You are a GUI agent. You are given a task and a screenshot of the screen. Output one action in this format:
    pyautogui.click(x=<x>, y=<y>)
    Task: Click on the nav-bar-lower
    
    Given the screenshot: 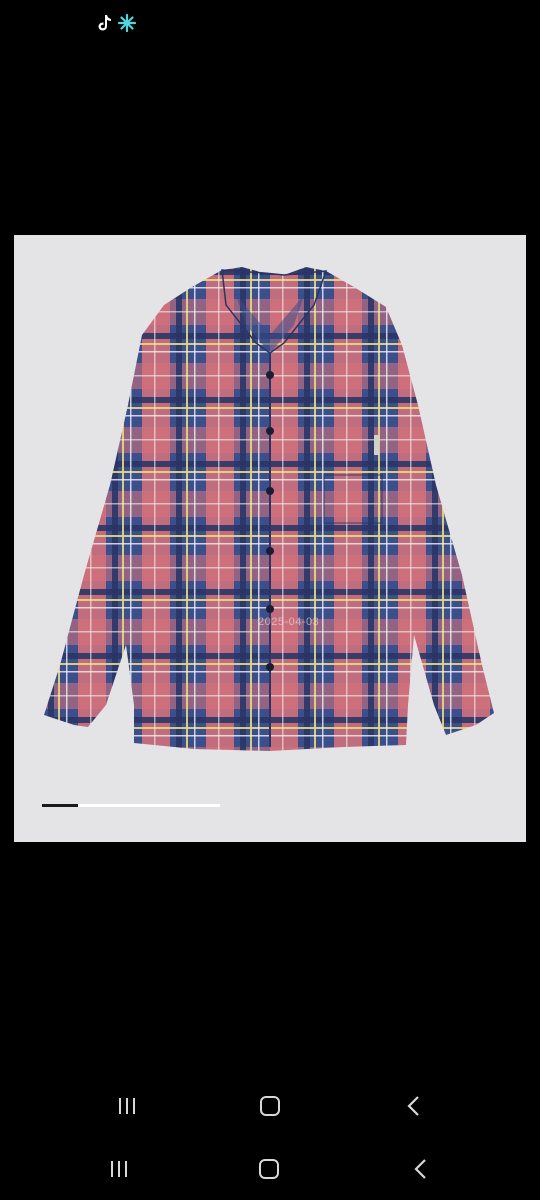 What is the action you would take?
    pyautogui.click(x=270, y=1169)
    